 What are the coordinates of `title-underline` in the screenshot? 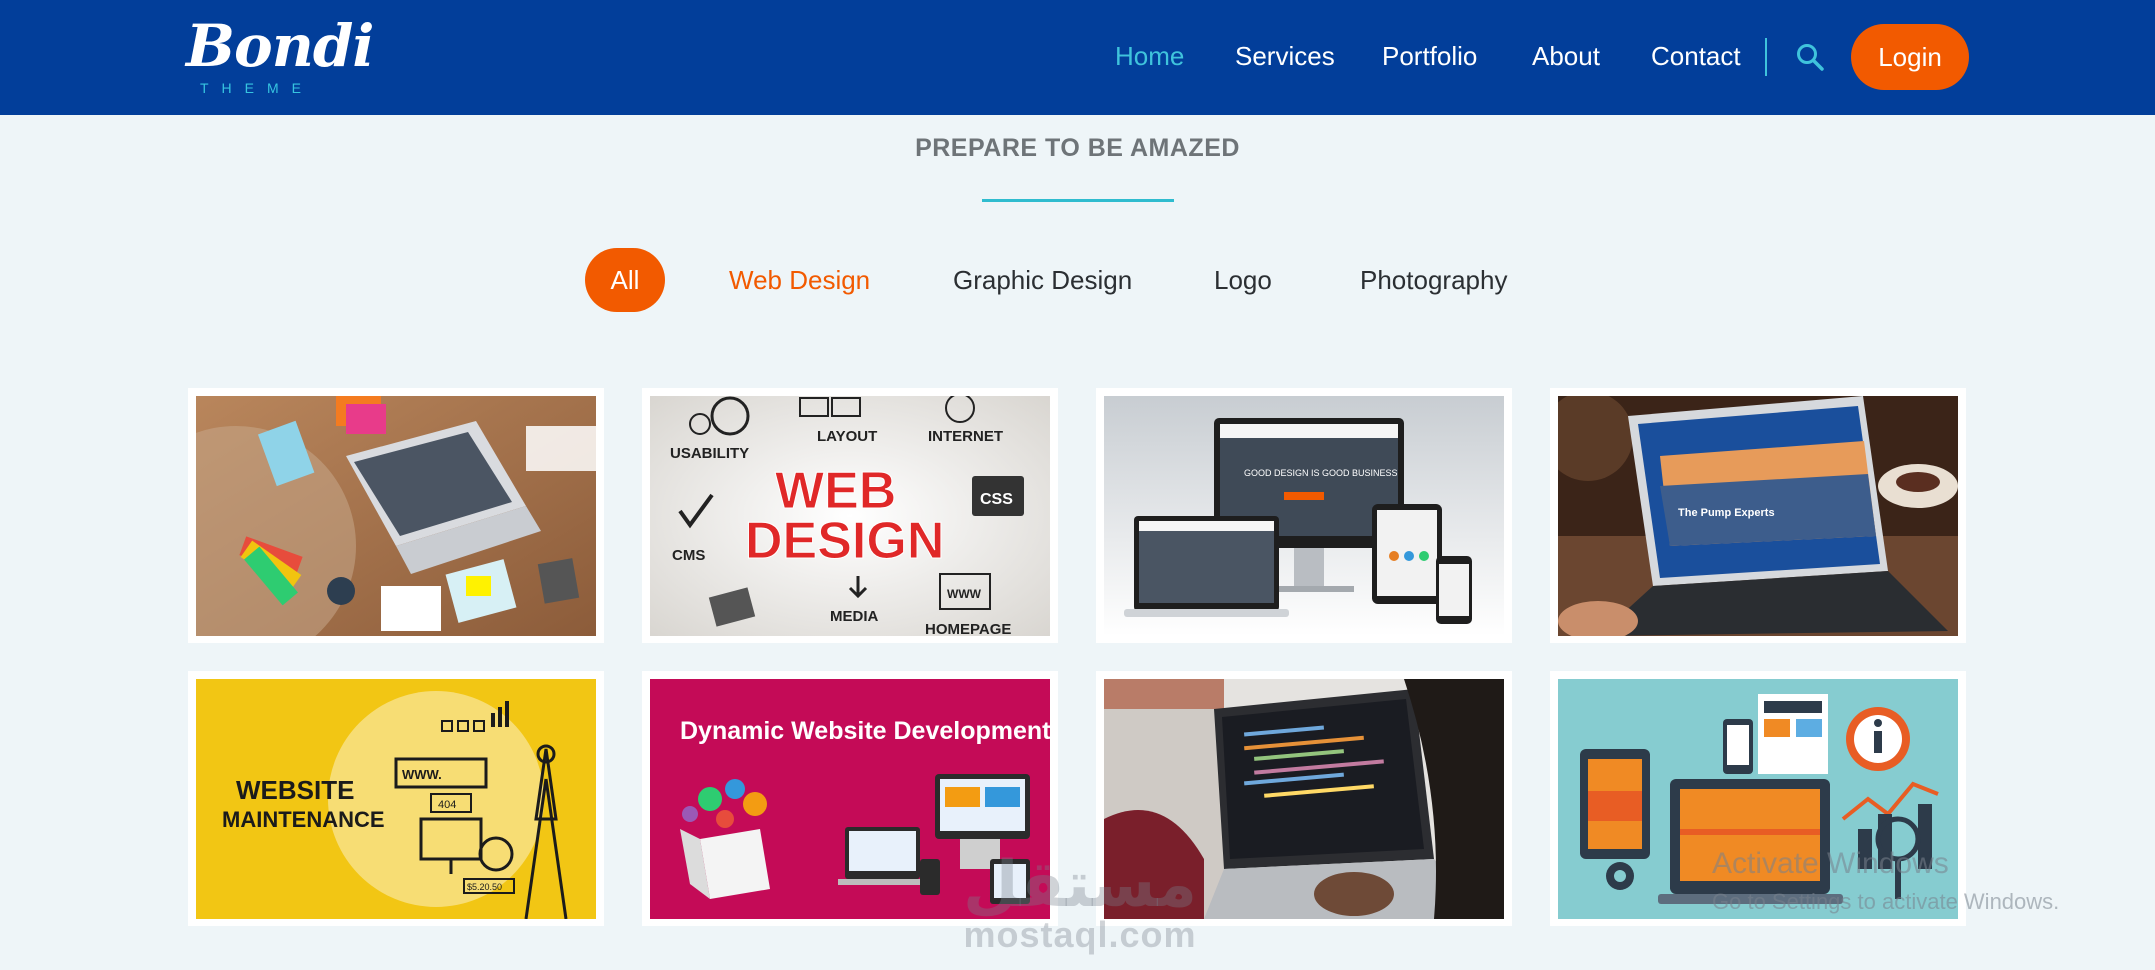 It's located at (1078, 200).